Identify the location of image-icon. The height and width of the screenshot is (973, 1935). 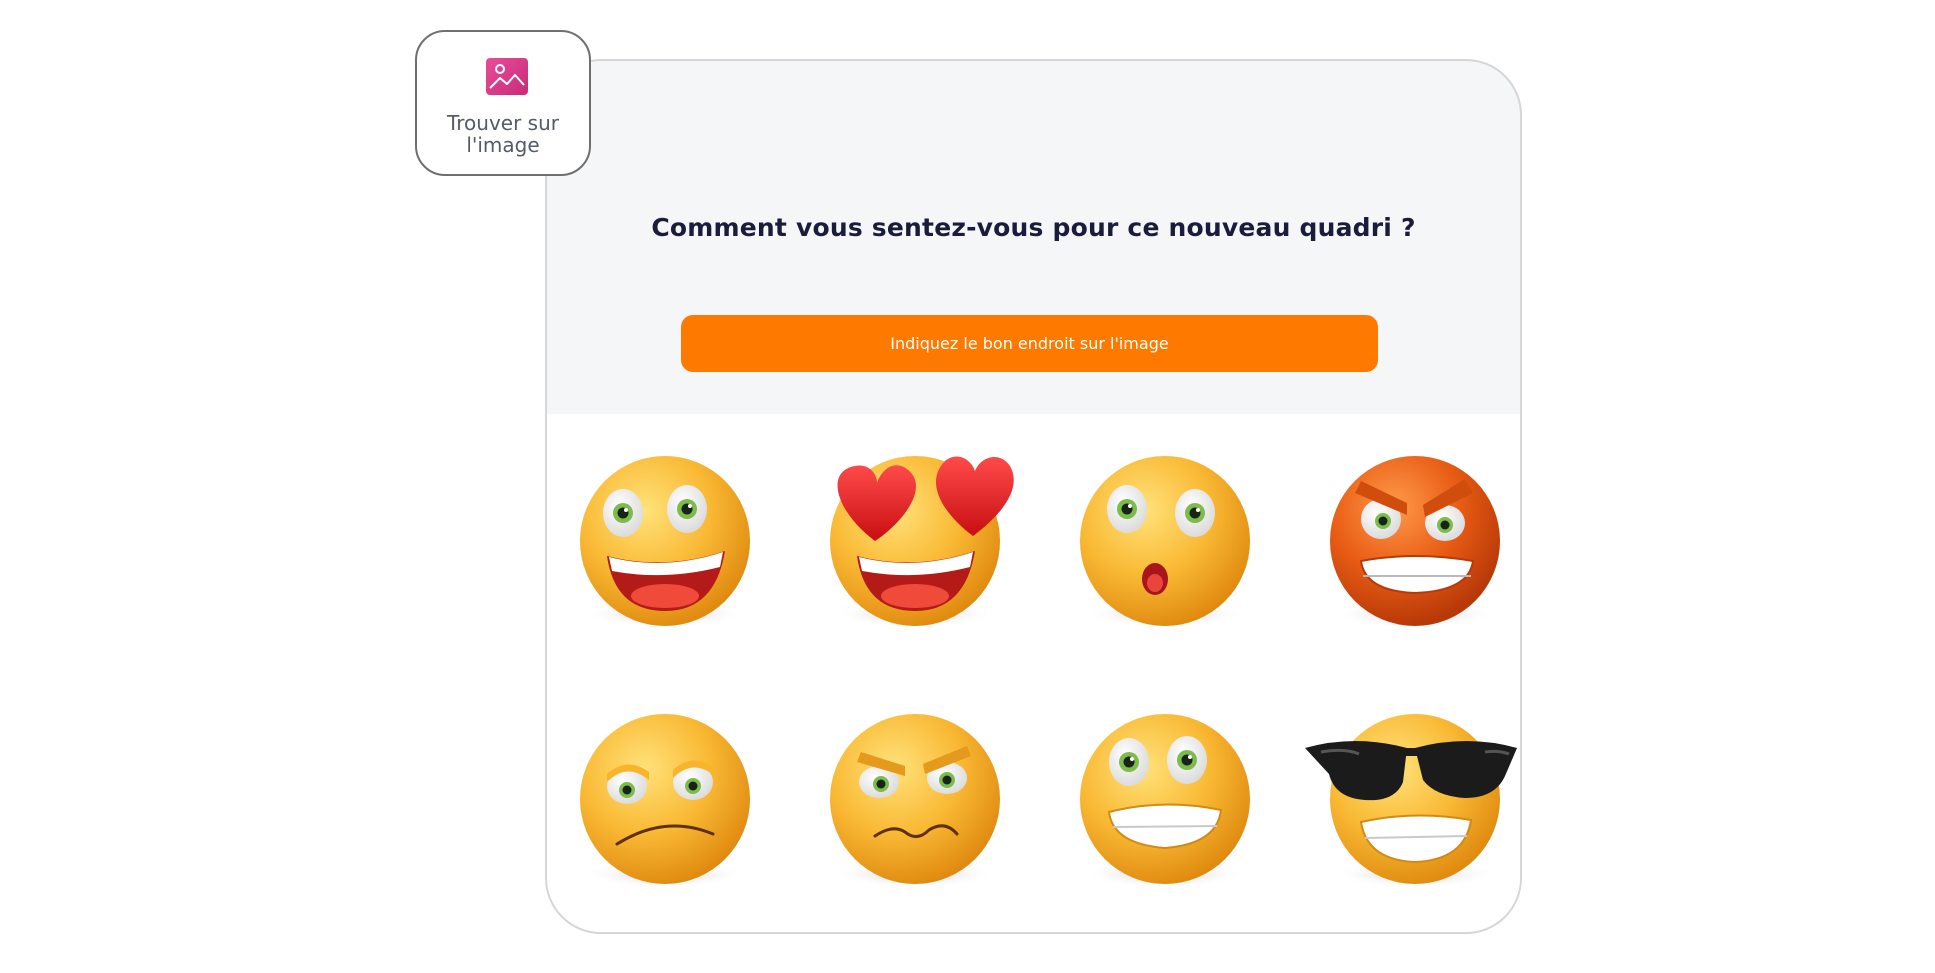
(507, 76).